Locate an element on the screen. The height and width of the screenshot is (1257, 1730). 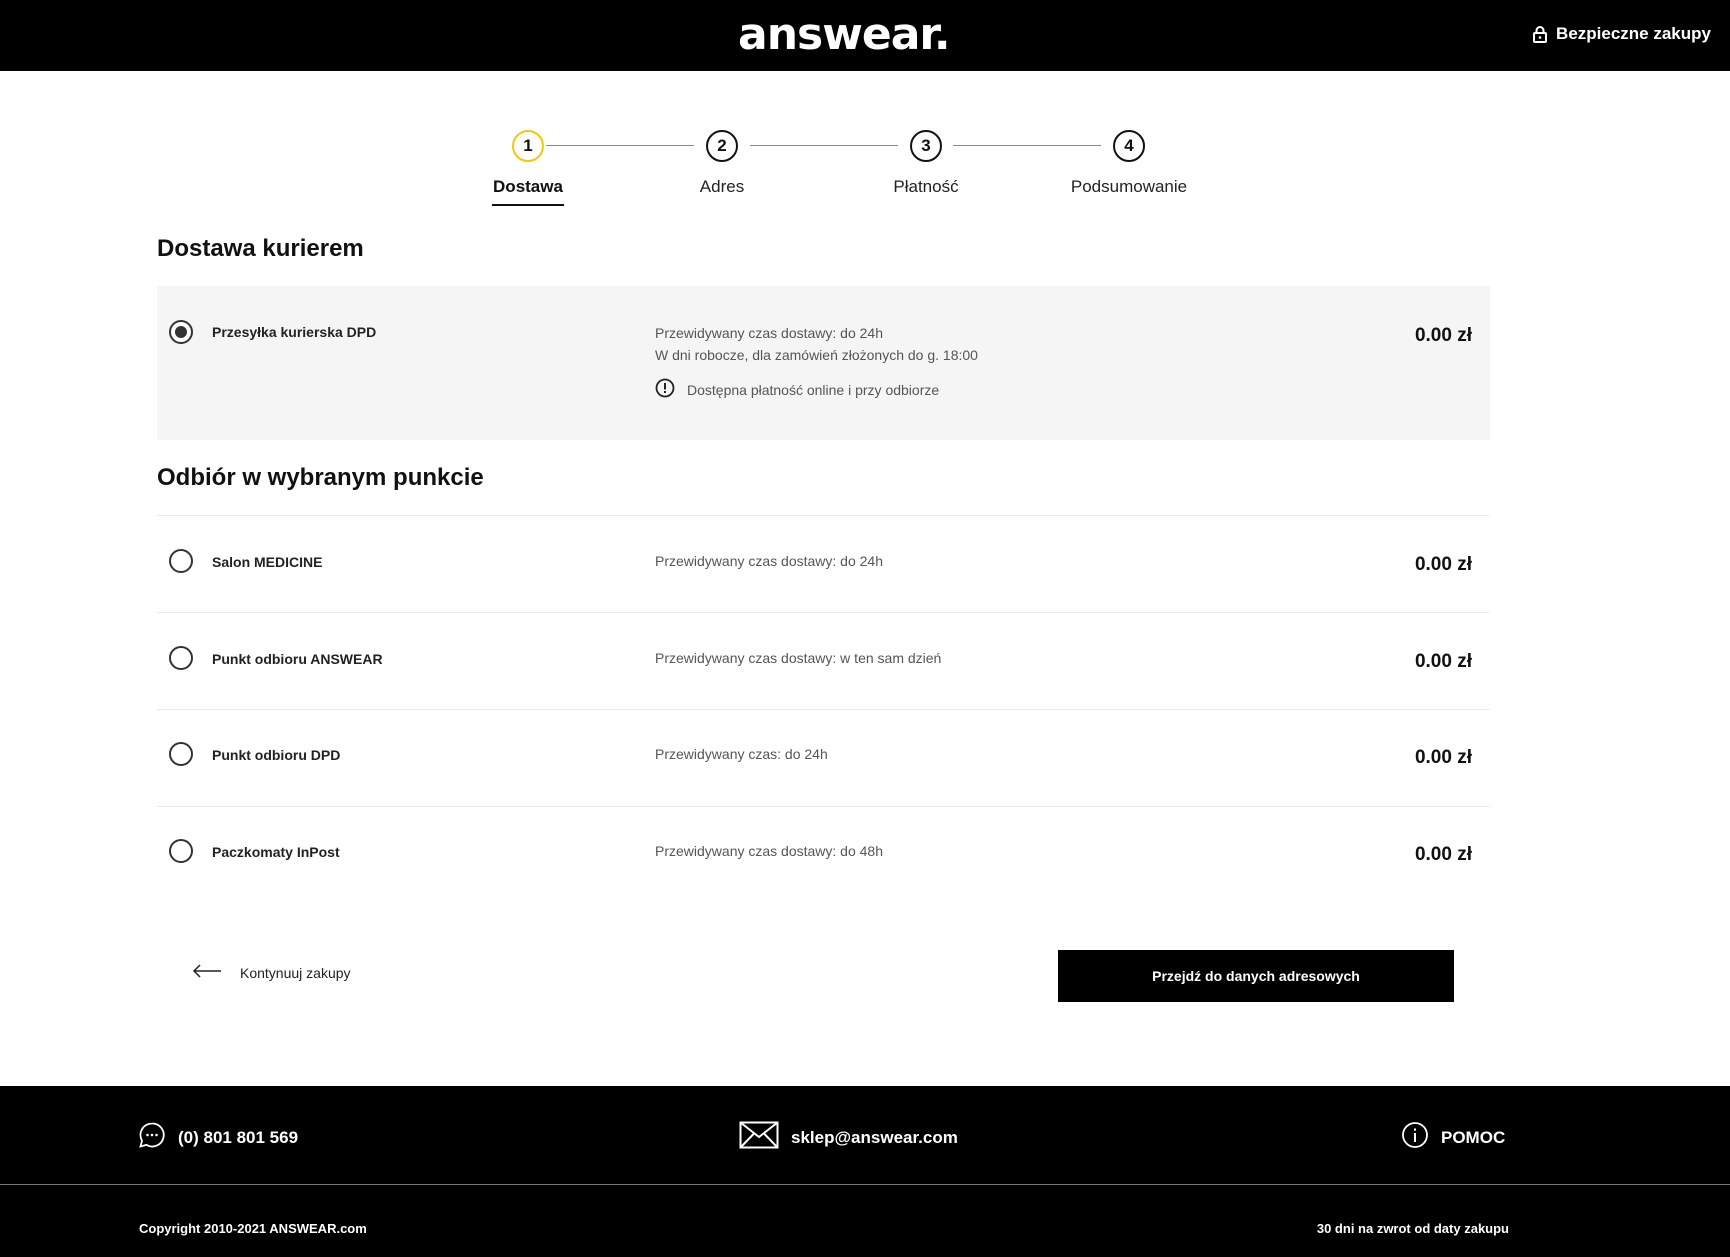
footer-email-address: sklep@answear.com is located at coordinates (874, 1137).